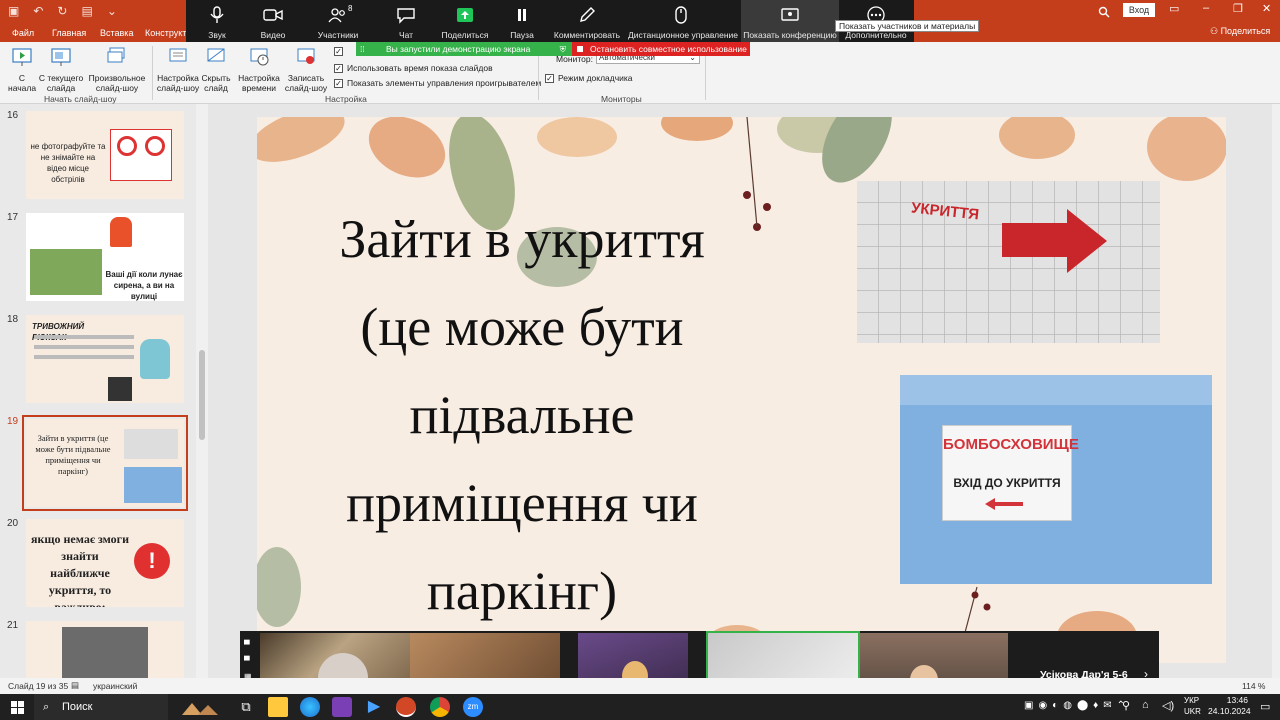 Image resolution: width=1280 pixels, height=720 pixels. Describe the element at coordinates (58, 332) in the screenshot. I see `thumbnail-text: ТРИВОЖНИЙ РЮКЗАК` at that location.